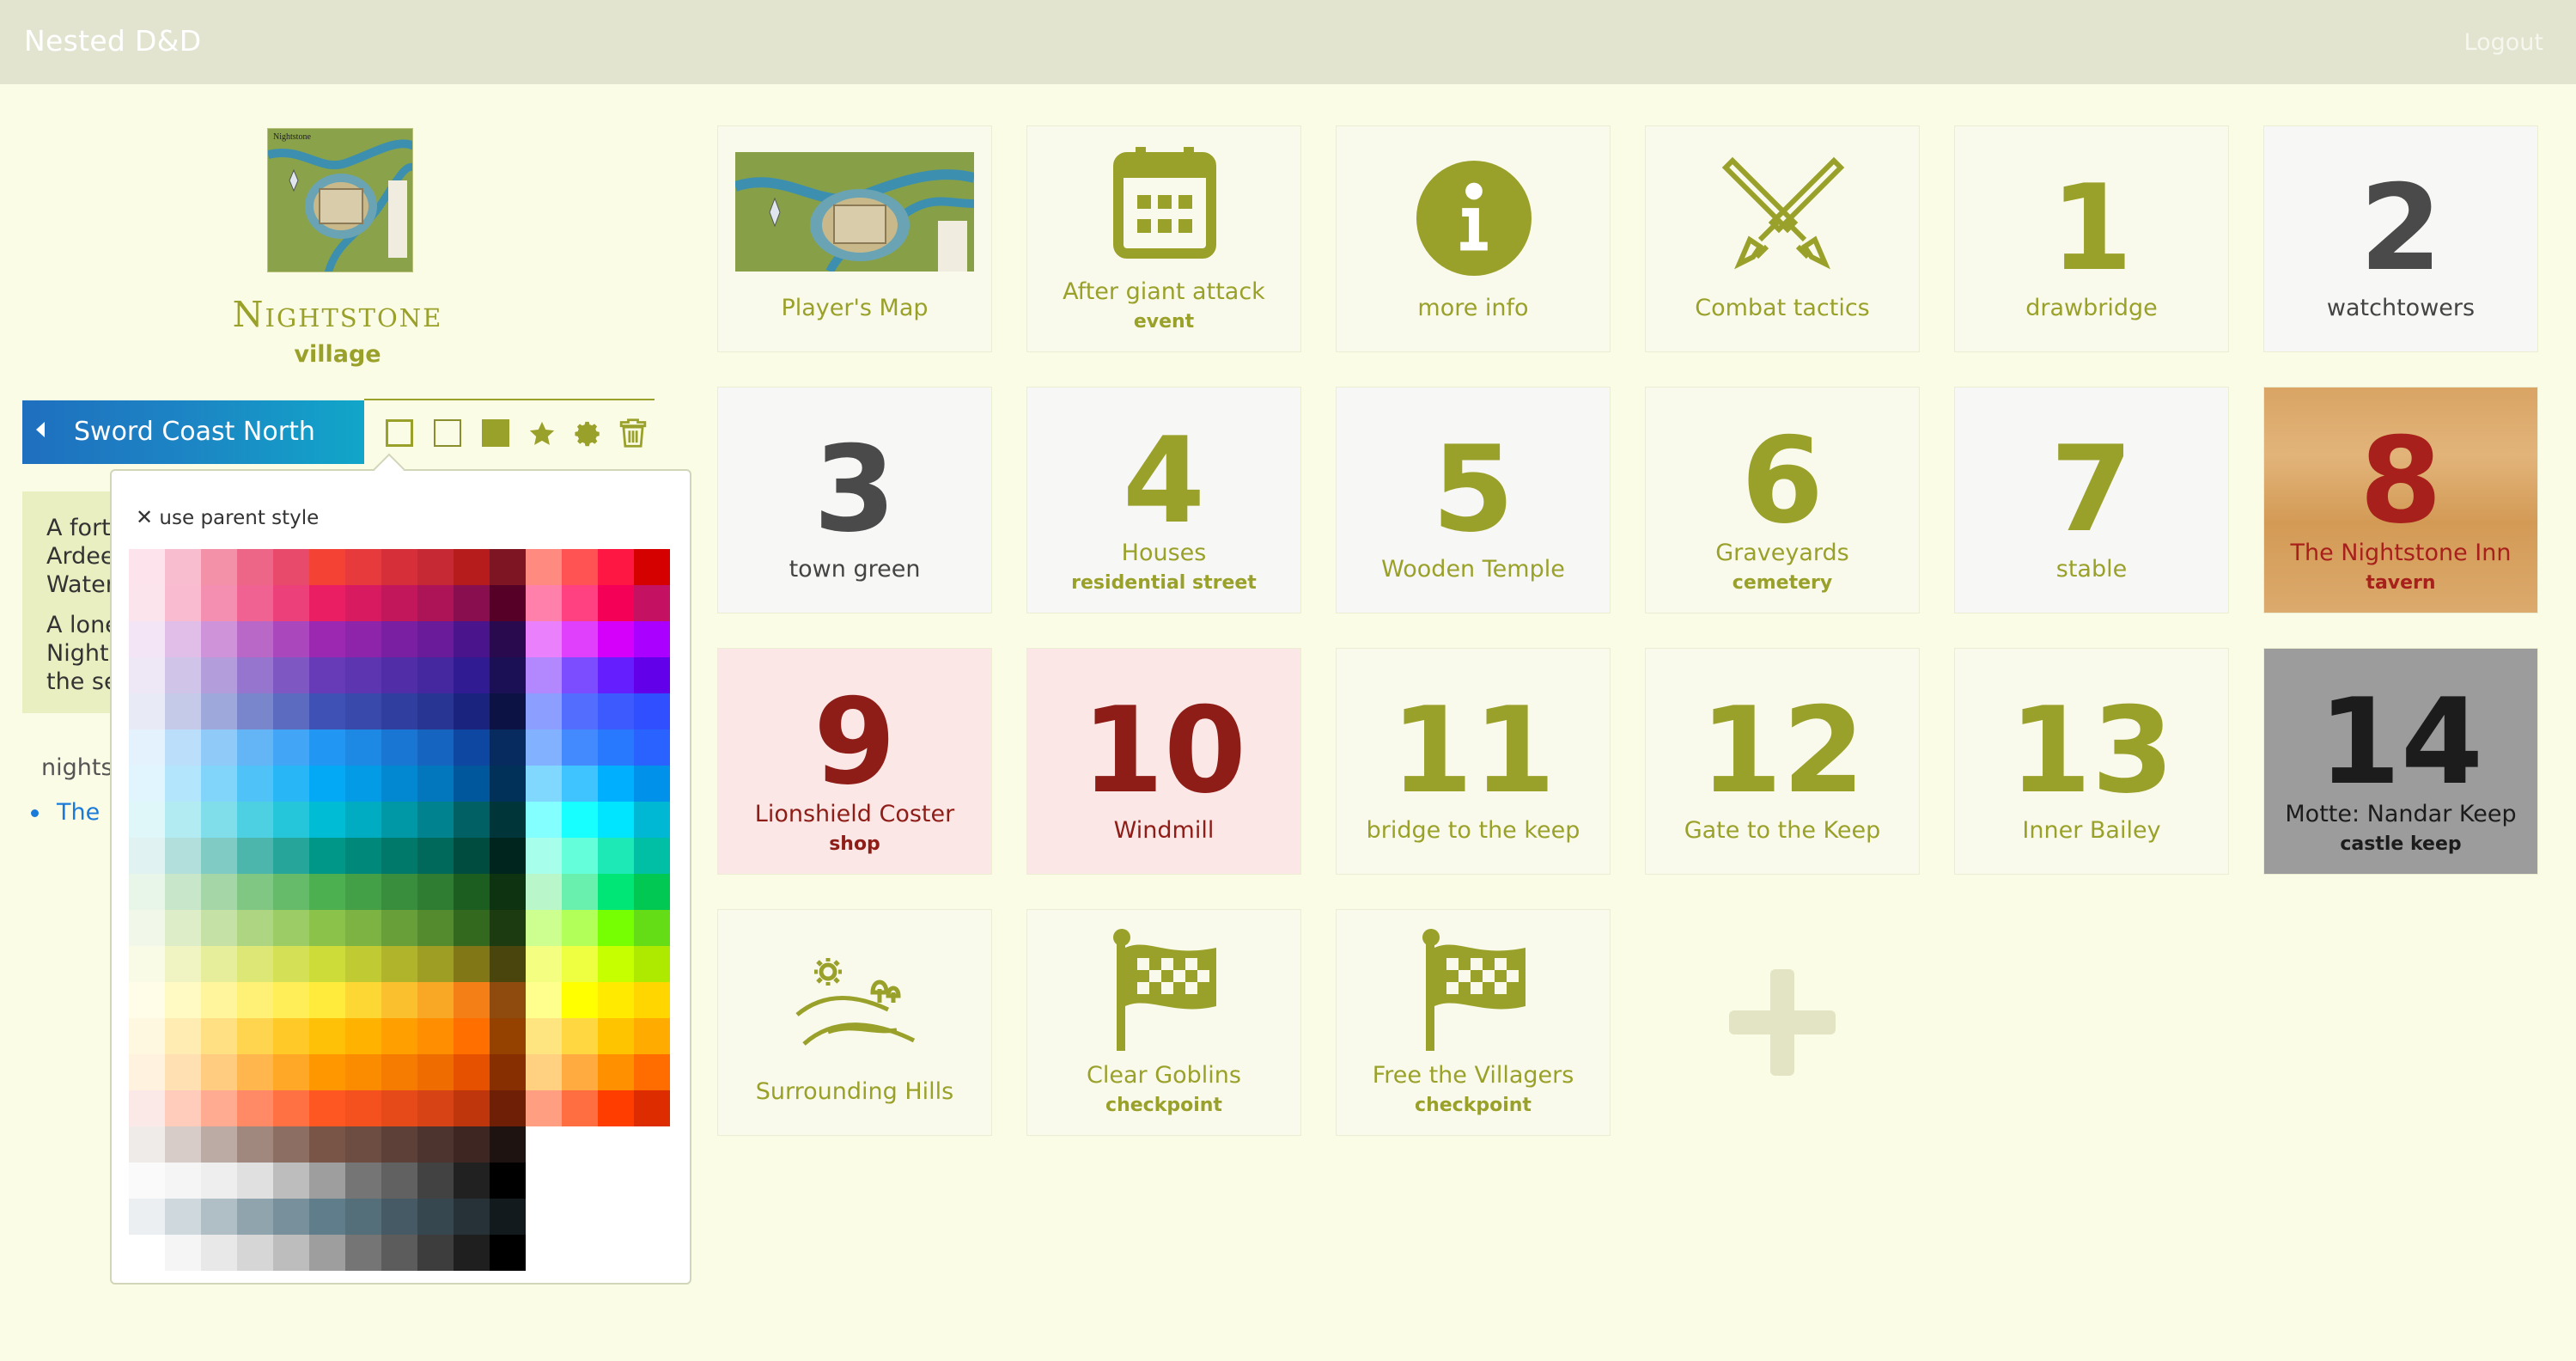  Describe the element at coordinates (1473, 238) in the screenshot. I see `tile-more-info: more info` at that location.